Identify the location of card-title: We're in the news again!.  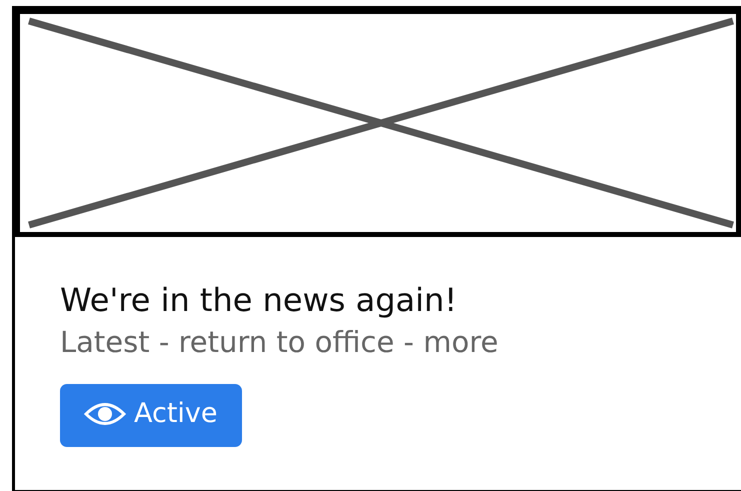
(259, 300).